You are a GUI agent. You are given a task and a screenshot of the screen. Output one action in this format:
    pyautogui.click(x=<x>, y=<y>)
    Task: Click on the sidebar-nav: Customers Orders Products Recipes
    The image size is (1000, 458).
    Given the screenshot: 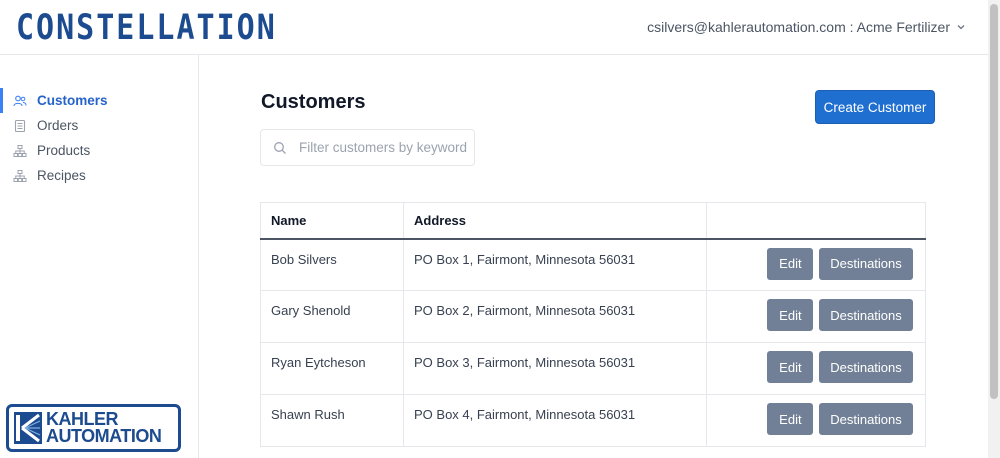 What is the action you would take?
    pyautogui.click(x=99, y=138)
    